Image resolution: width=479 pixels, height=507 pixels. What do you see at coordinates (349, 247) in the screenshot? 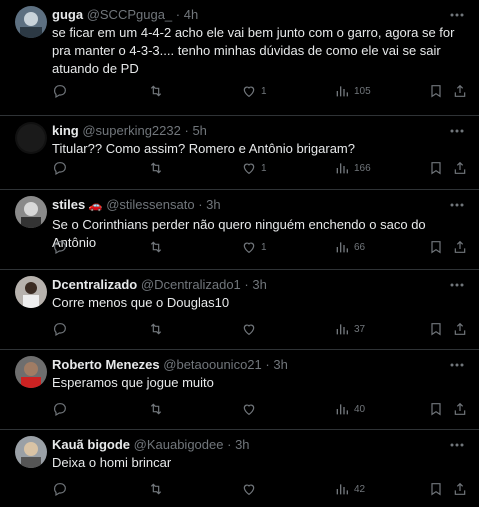
I see `views-button: 66` at bounding box center [349, 247].